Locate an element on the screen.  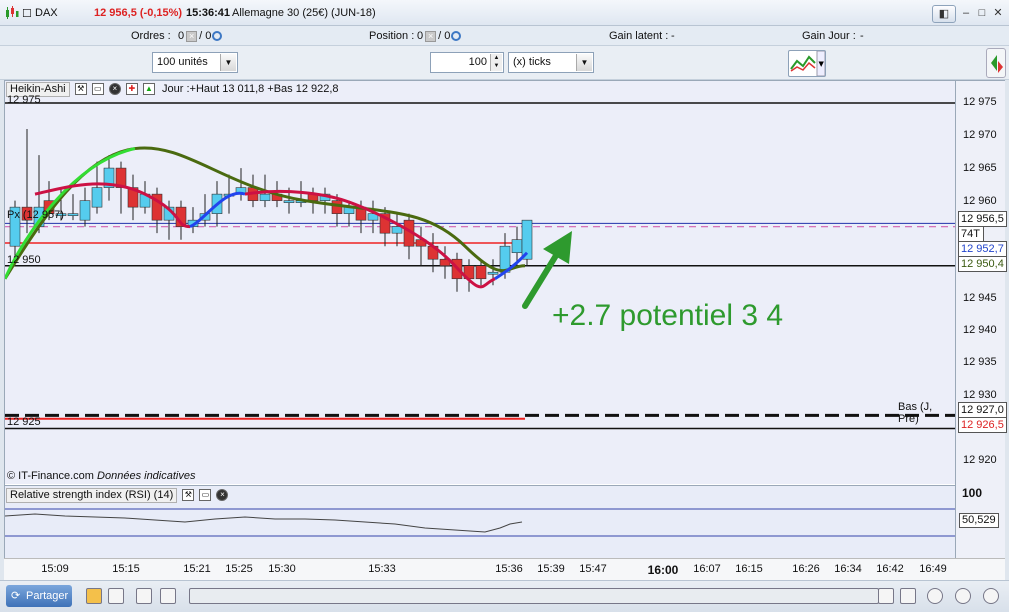
annotation-text: +2.7 potentiel 3 4 is located at coordinates (668, 315).